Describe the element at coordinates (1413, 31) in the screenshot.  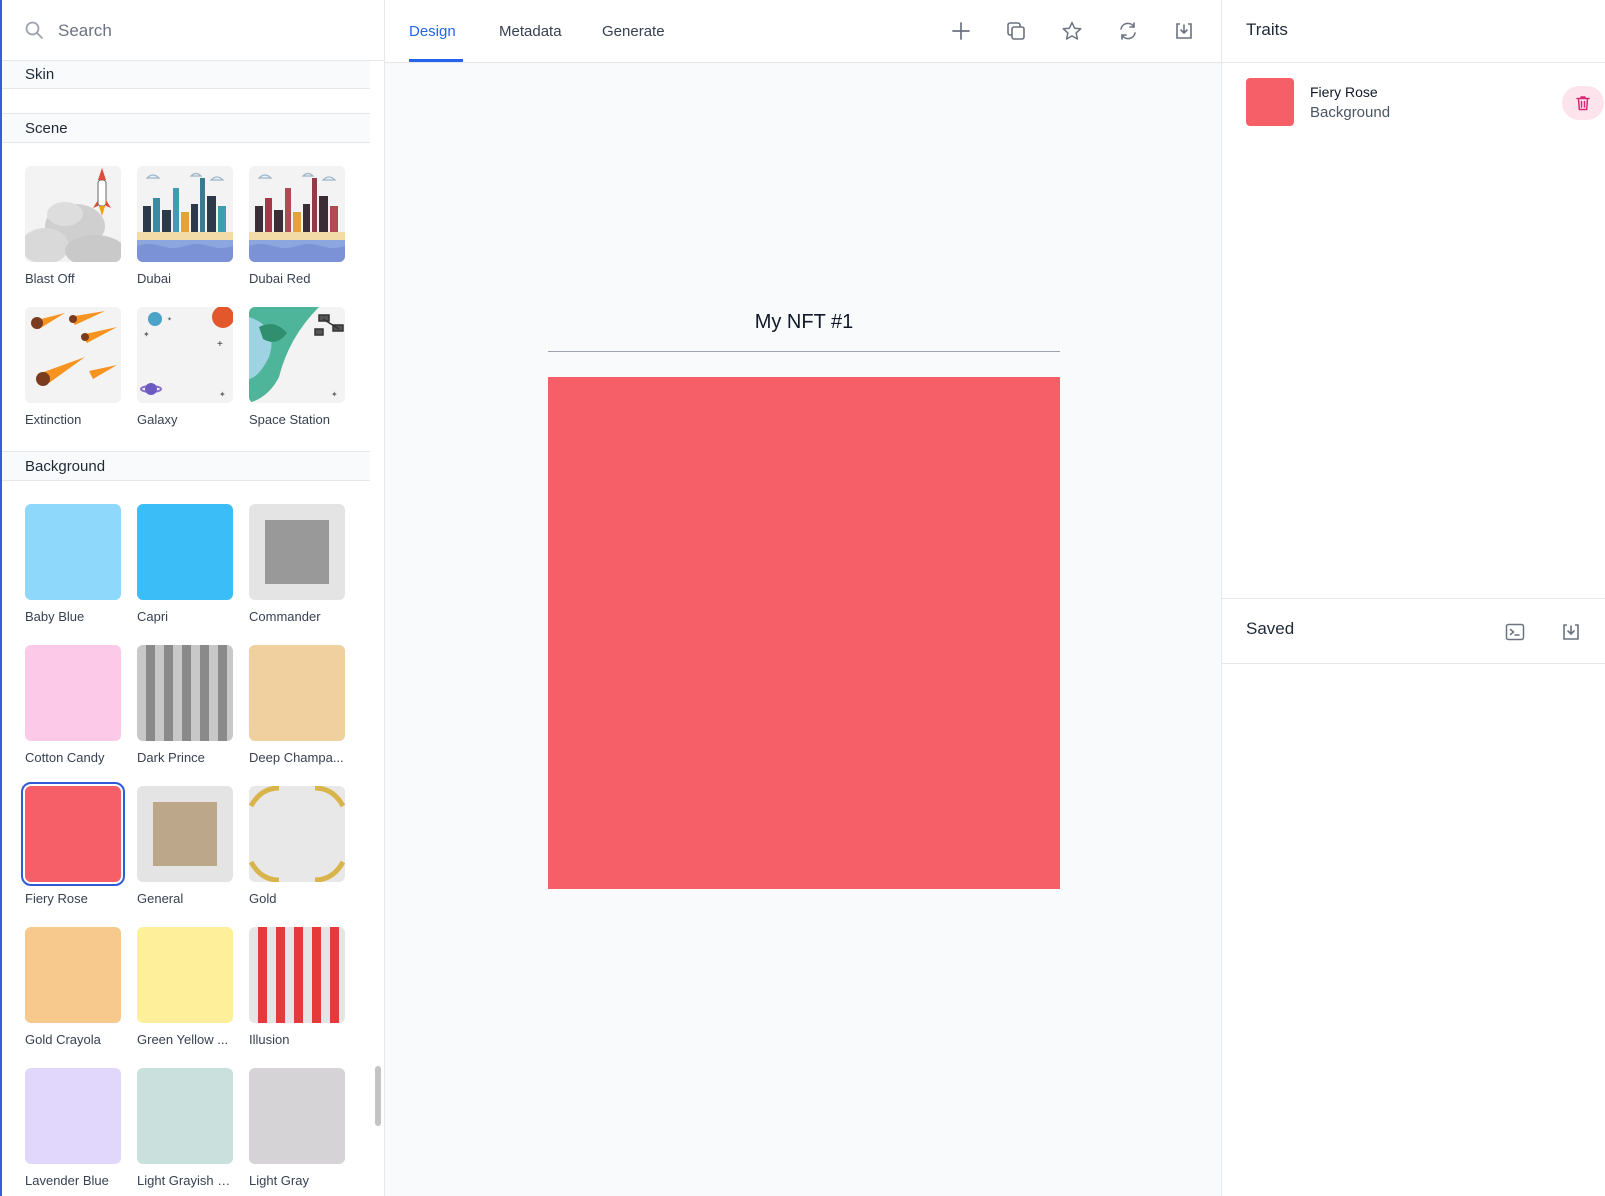
I see `traits-header: Traits` at that location.